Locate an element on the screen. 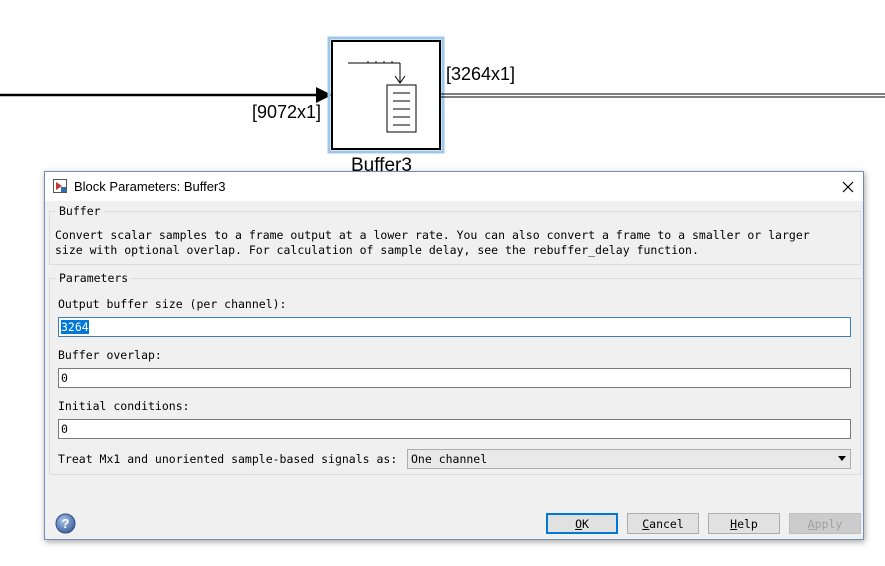  cancel-button: Cancel is located at coordinates (663, 523).